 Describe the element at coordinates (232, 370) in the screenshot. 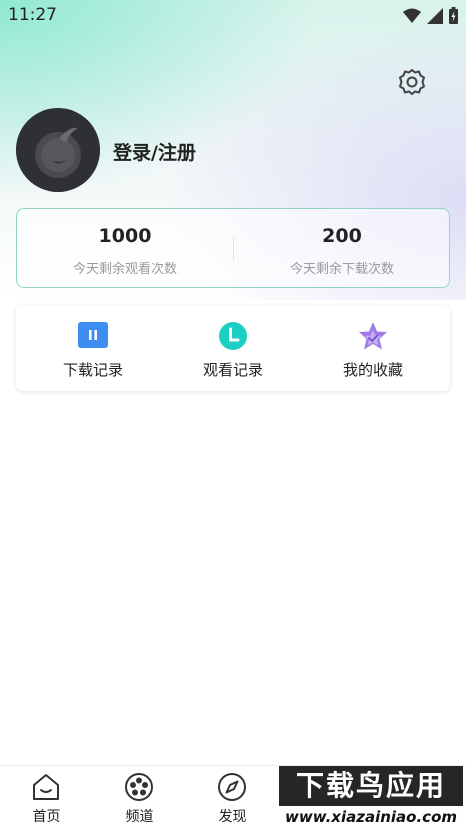

I see `watch-record-label: 观看记录` at that location.